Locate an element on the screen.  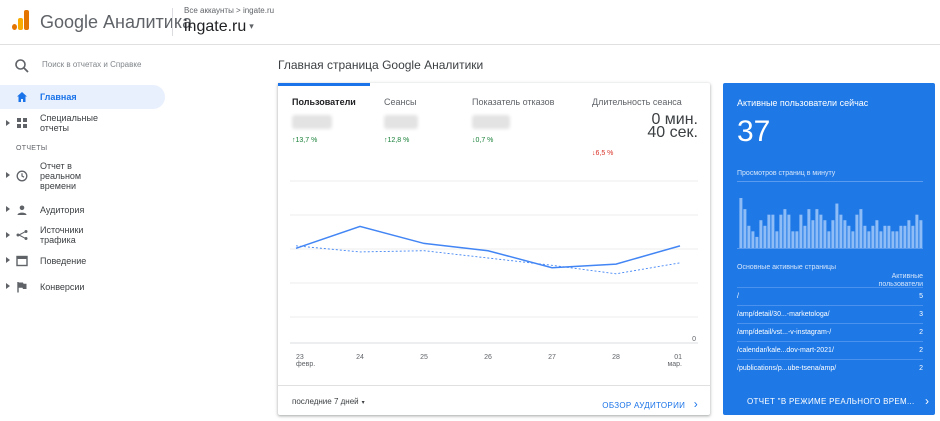
pageviews-bar-chart is located at coordinates (831, 223).